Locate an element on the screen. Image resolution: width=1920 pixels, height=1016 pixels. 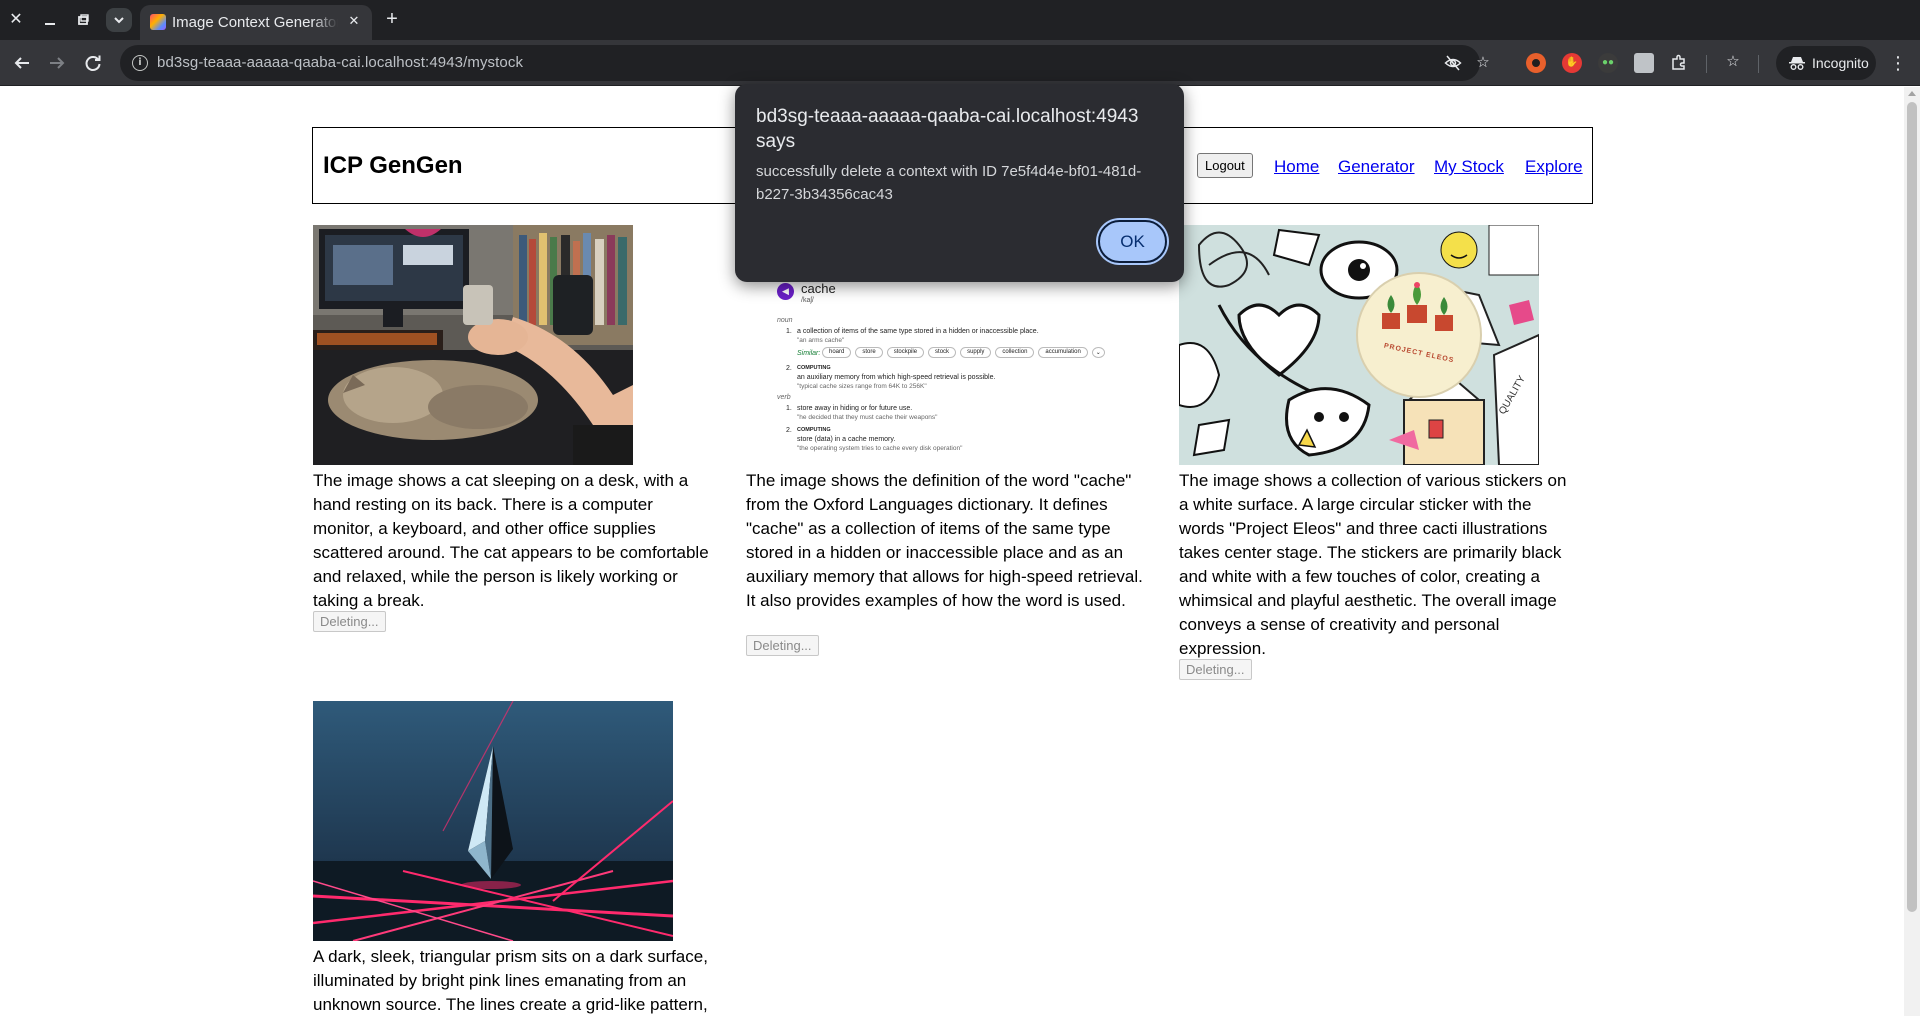
dialog-ok-button: OK is located at coordinates (1132, 241).